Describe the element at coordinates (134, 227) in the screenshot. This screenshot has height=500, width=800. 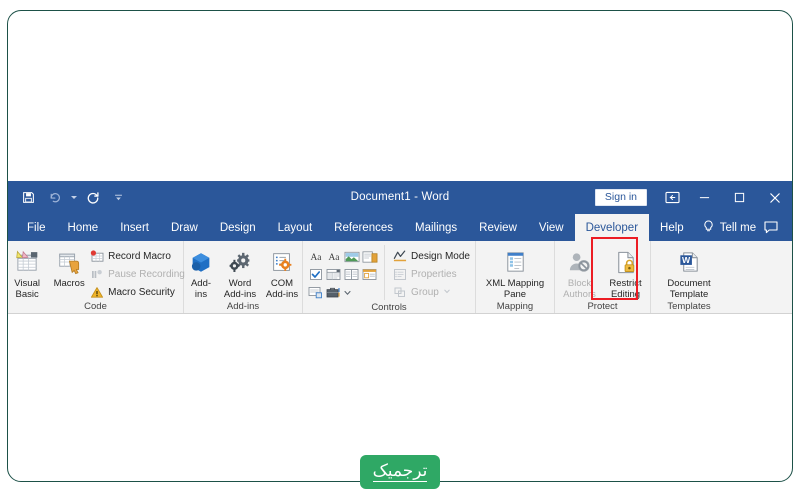
I see `tab-insert: Insert` at that location.